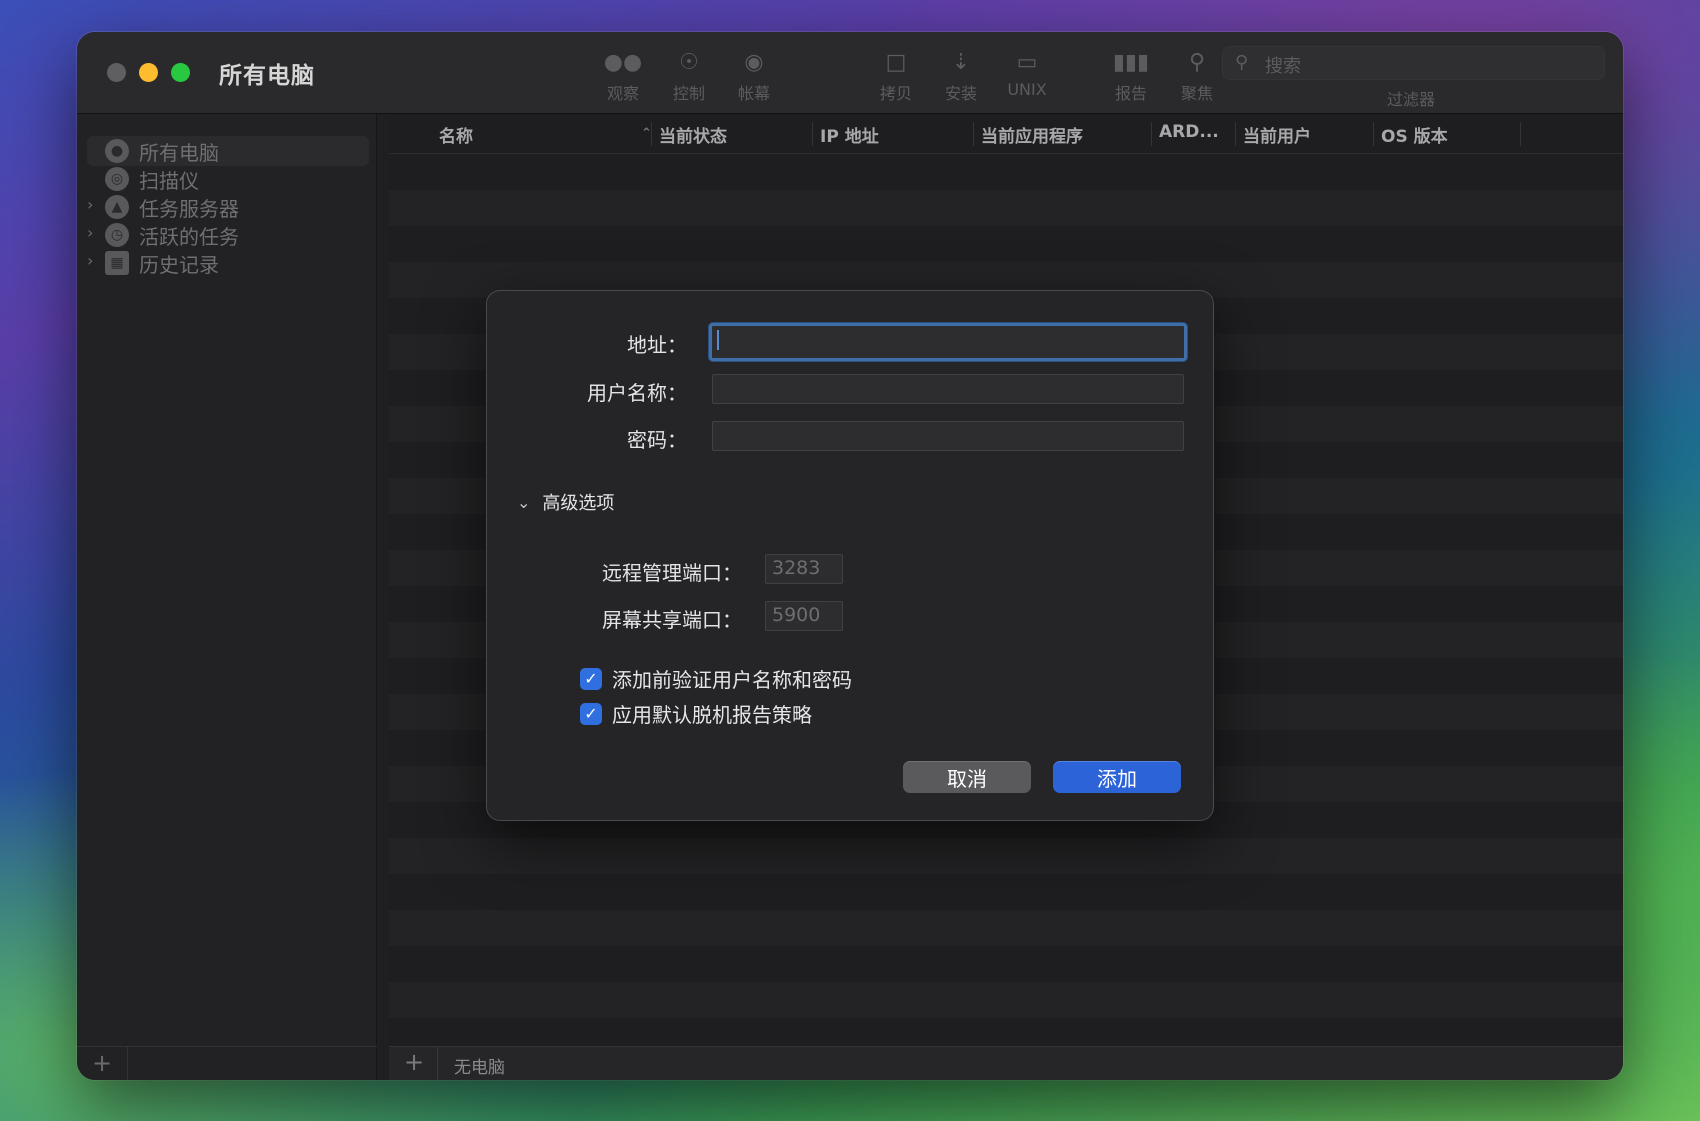 This screenshot has height=1121, width=1700. I want to click on search-field: ⚲ 搜索, so click(1413, 63).